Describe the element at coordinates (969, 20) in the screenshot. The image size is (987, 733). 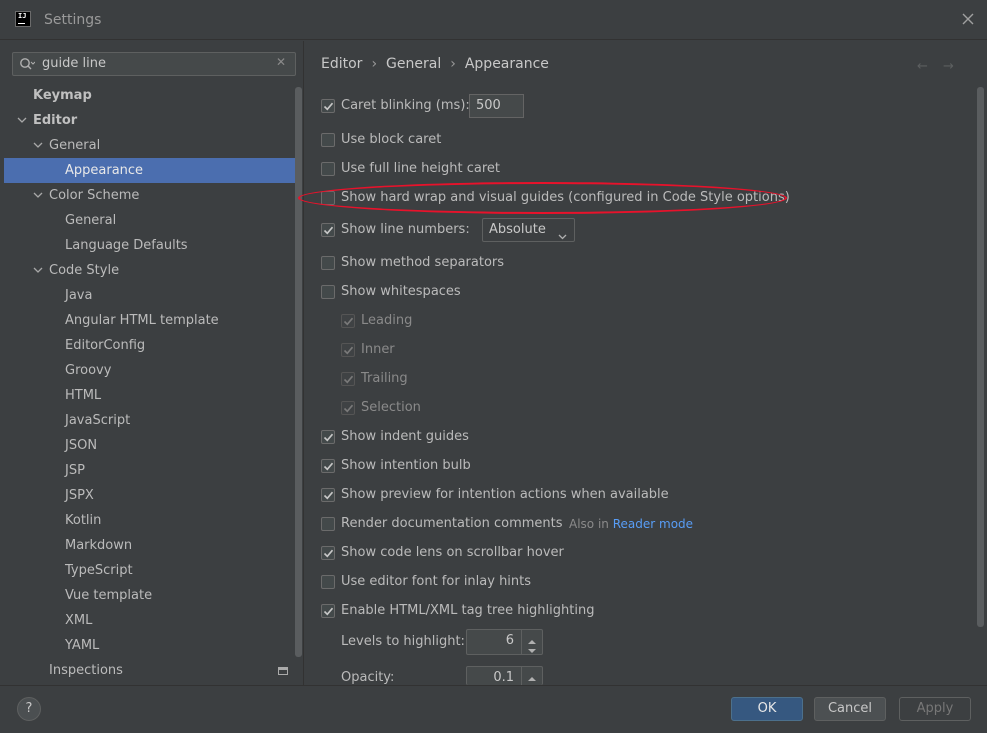
I see `close-icon` at that location.